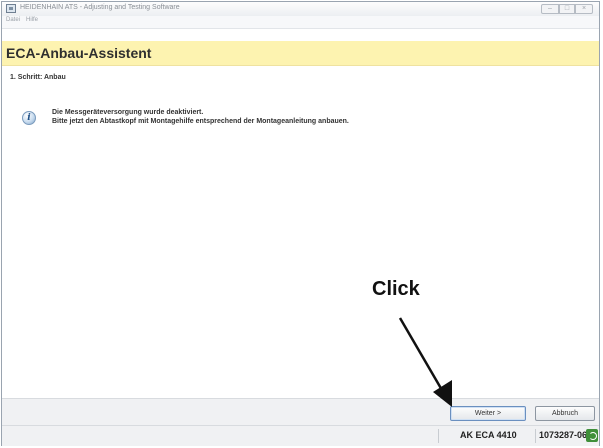 This screenshot has height=448, width=603. Describe the element at coordinates (425, 362) in the screenshot. I see `annotation-arrow` at that location.